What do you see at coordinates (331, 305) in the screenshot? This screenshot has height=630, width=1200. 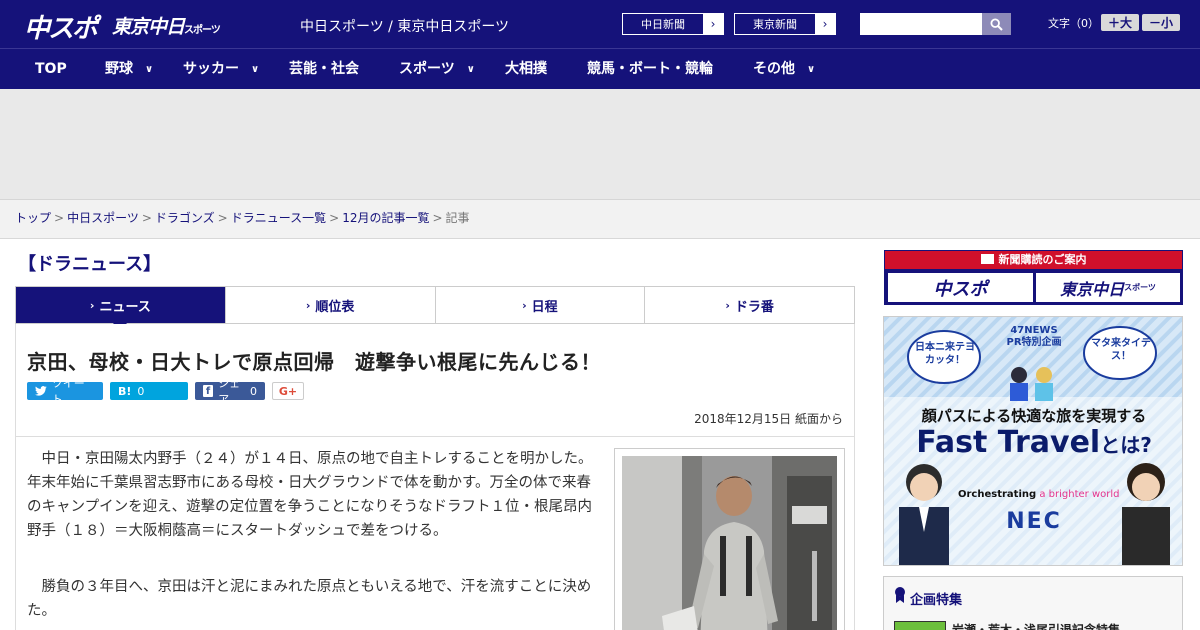 I see `tab-standings: › 順位表` at bounding box center [331, 305].